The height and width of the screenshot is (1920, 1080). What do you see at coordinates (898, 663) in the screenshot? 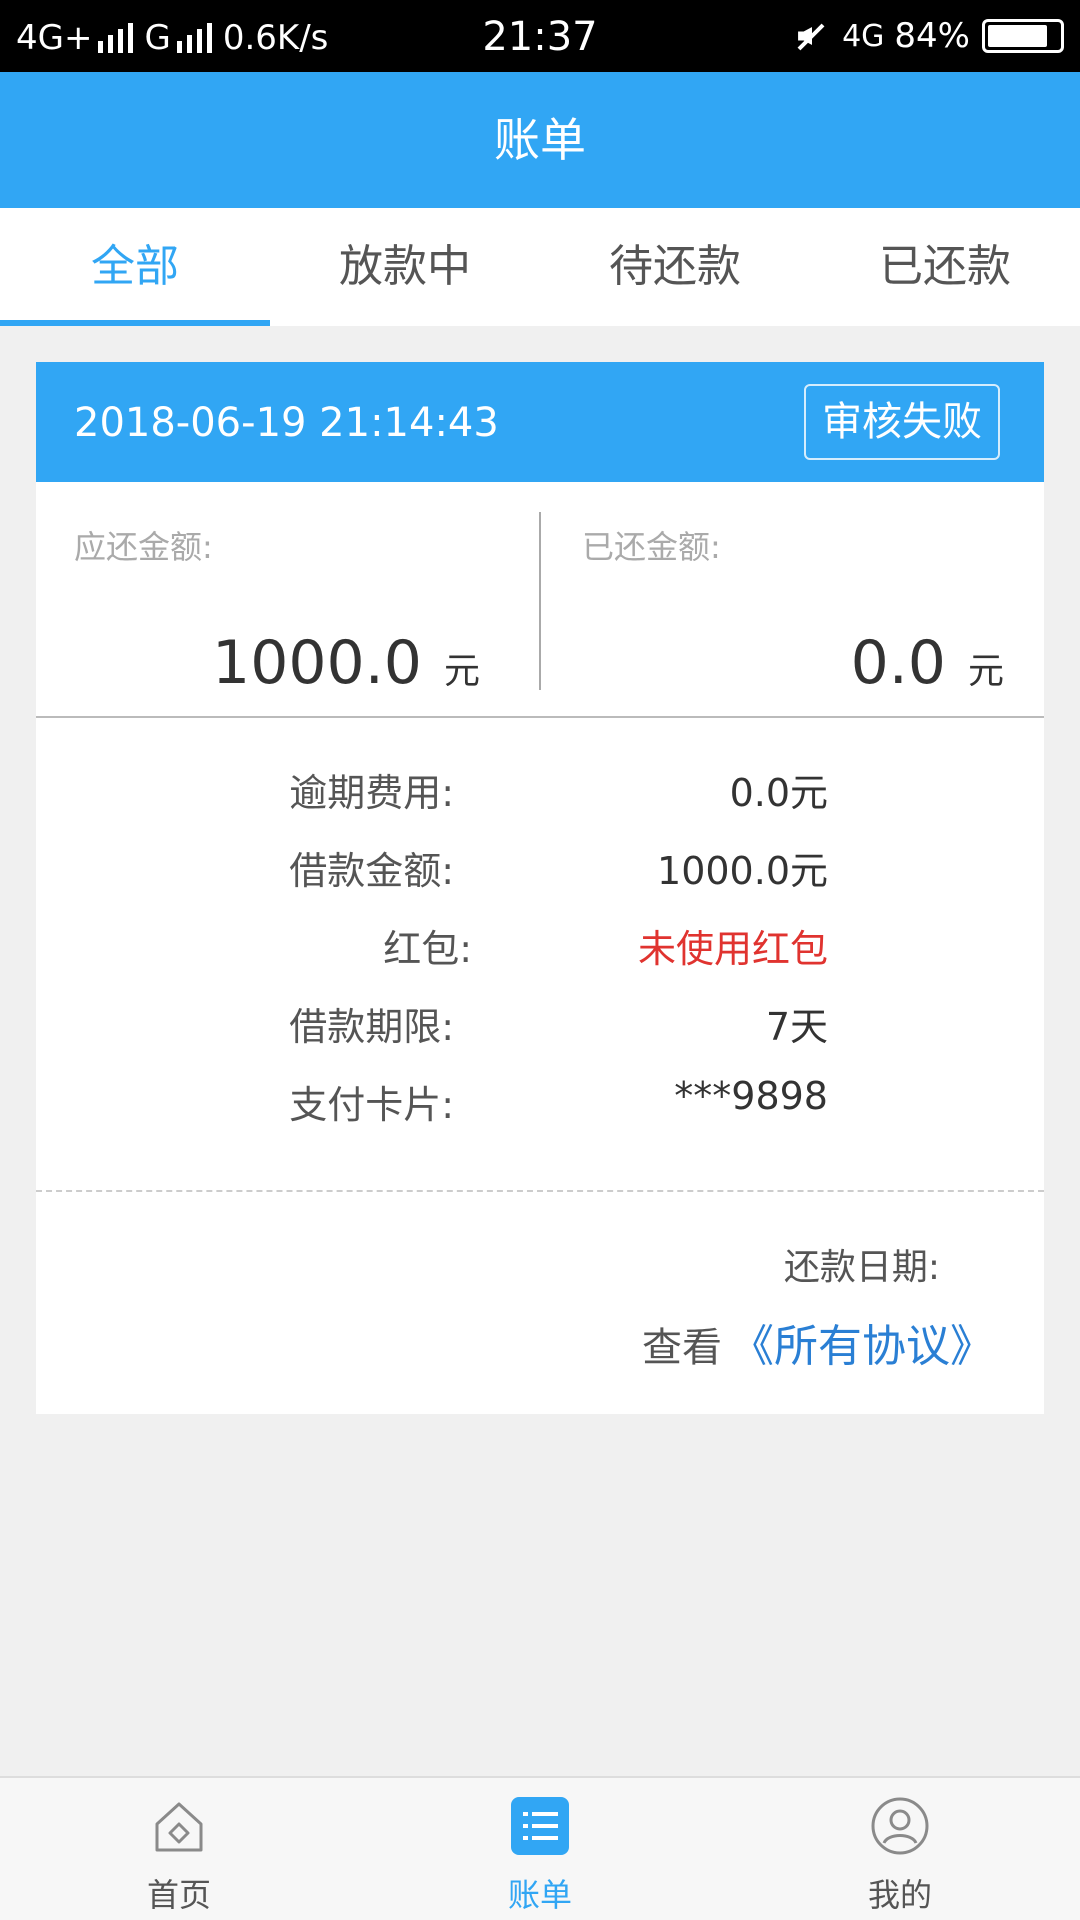
I see `paid-amount-value: 0.0` at bounding box center [898, 663].